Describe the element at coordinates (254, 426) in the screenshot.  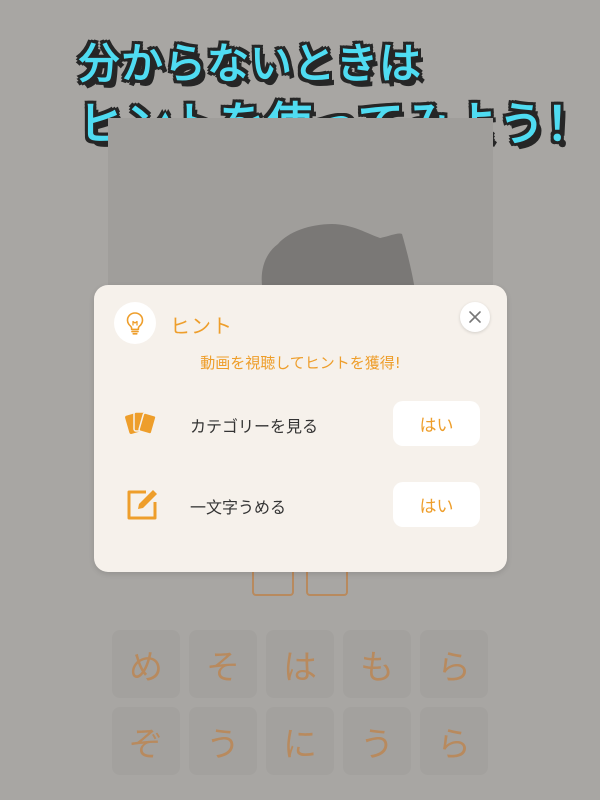
I see `option-category-label: カテゴリーを見る` at that location.